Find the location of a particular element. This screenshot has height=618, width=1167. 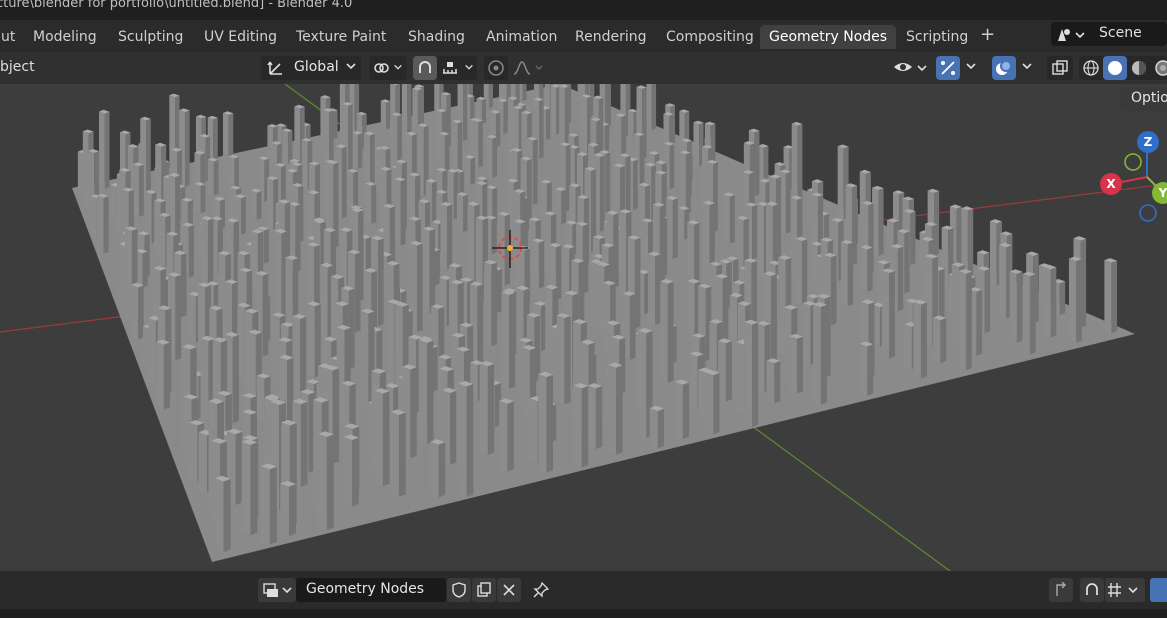

xray-icon is located at coordinates (1060, 70).